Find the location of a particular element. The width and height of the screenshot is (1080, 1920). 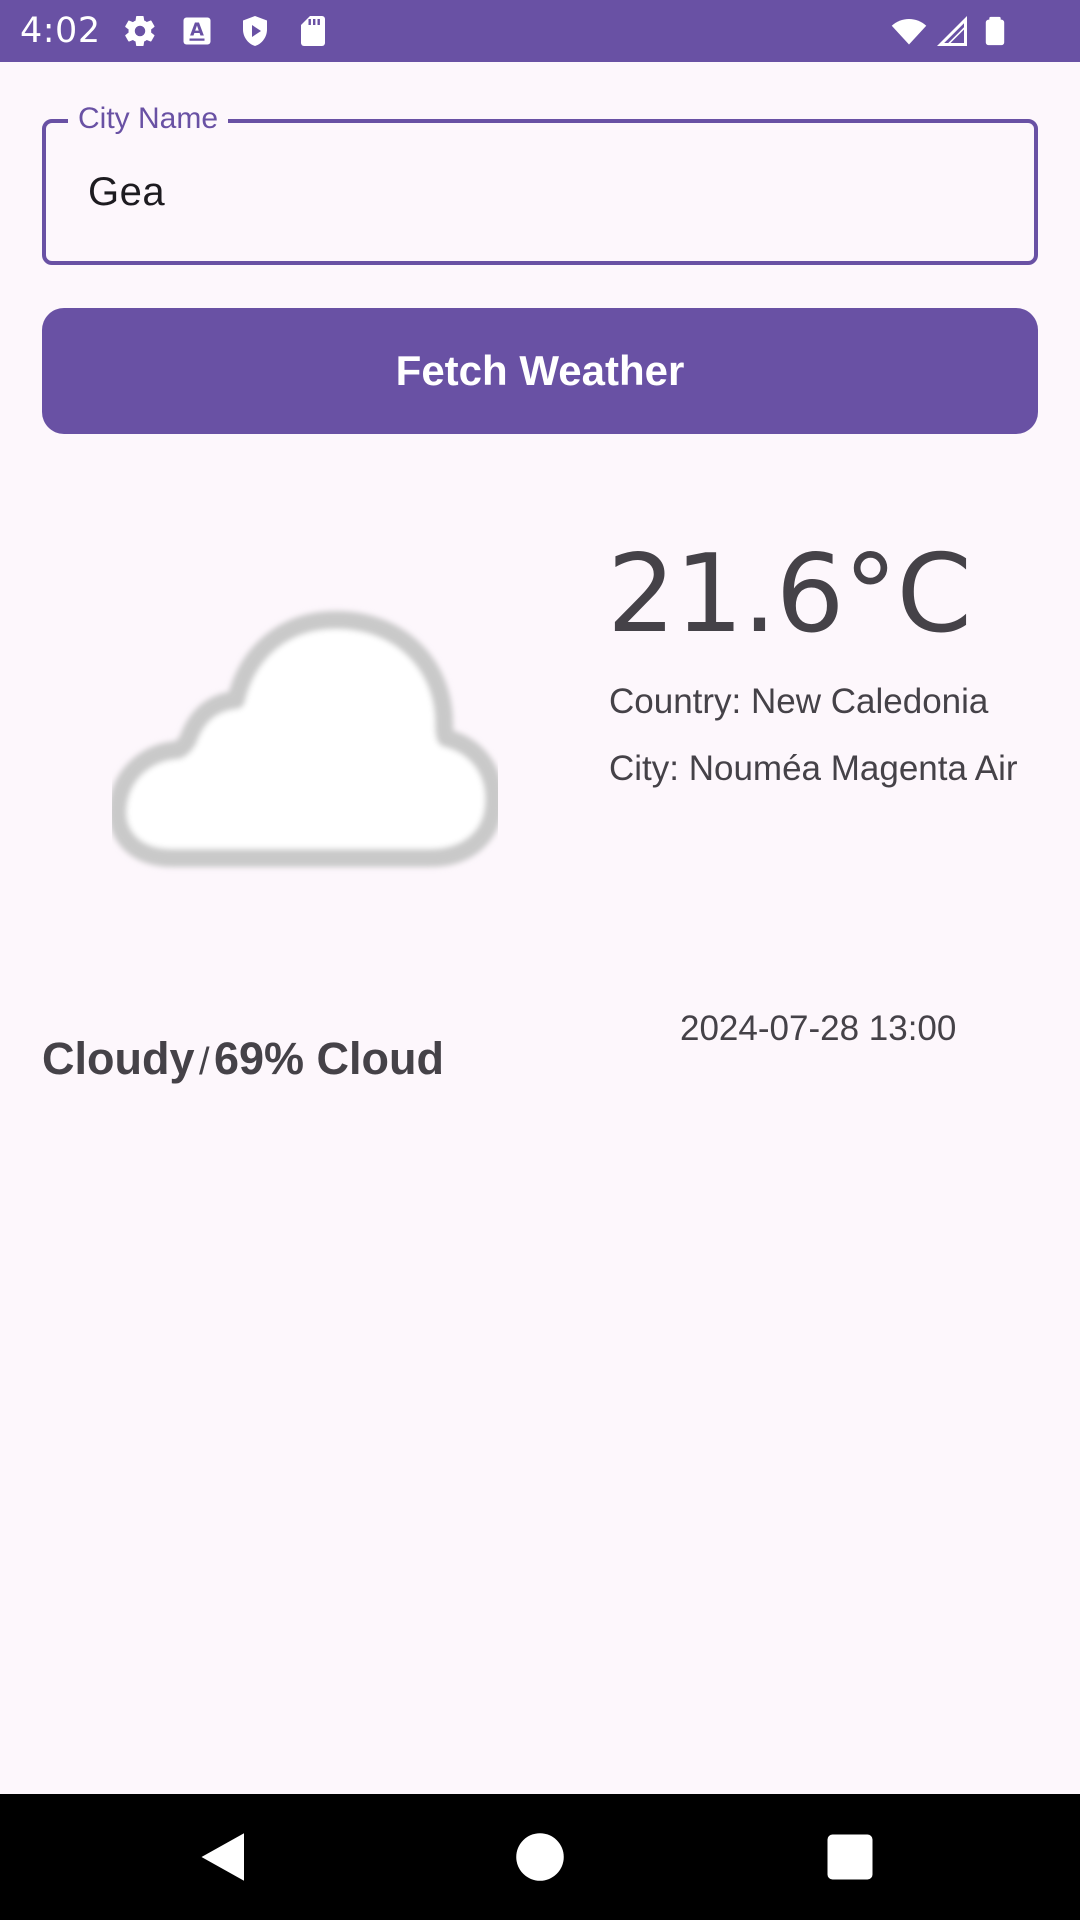

recents-icon is located at coordinates (850, 1857).